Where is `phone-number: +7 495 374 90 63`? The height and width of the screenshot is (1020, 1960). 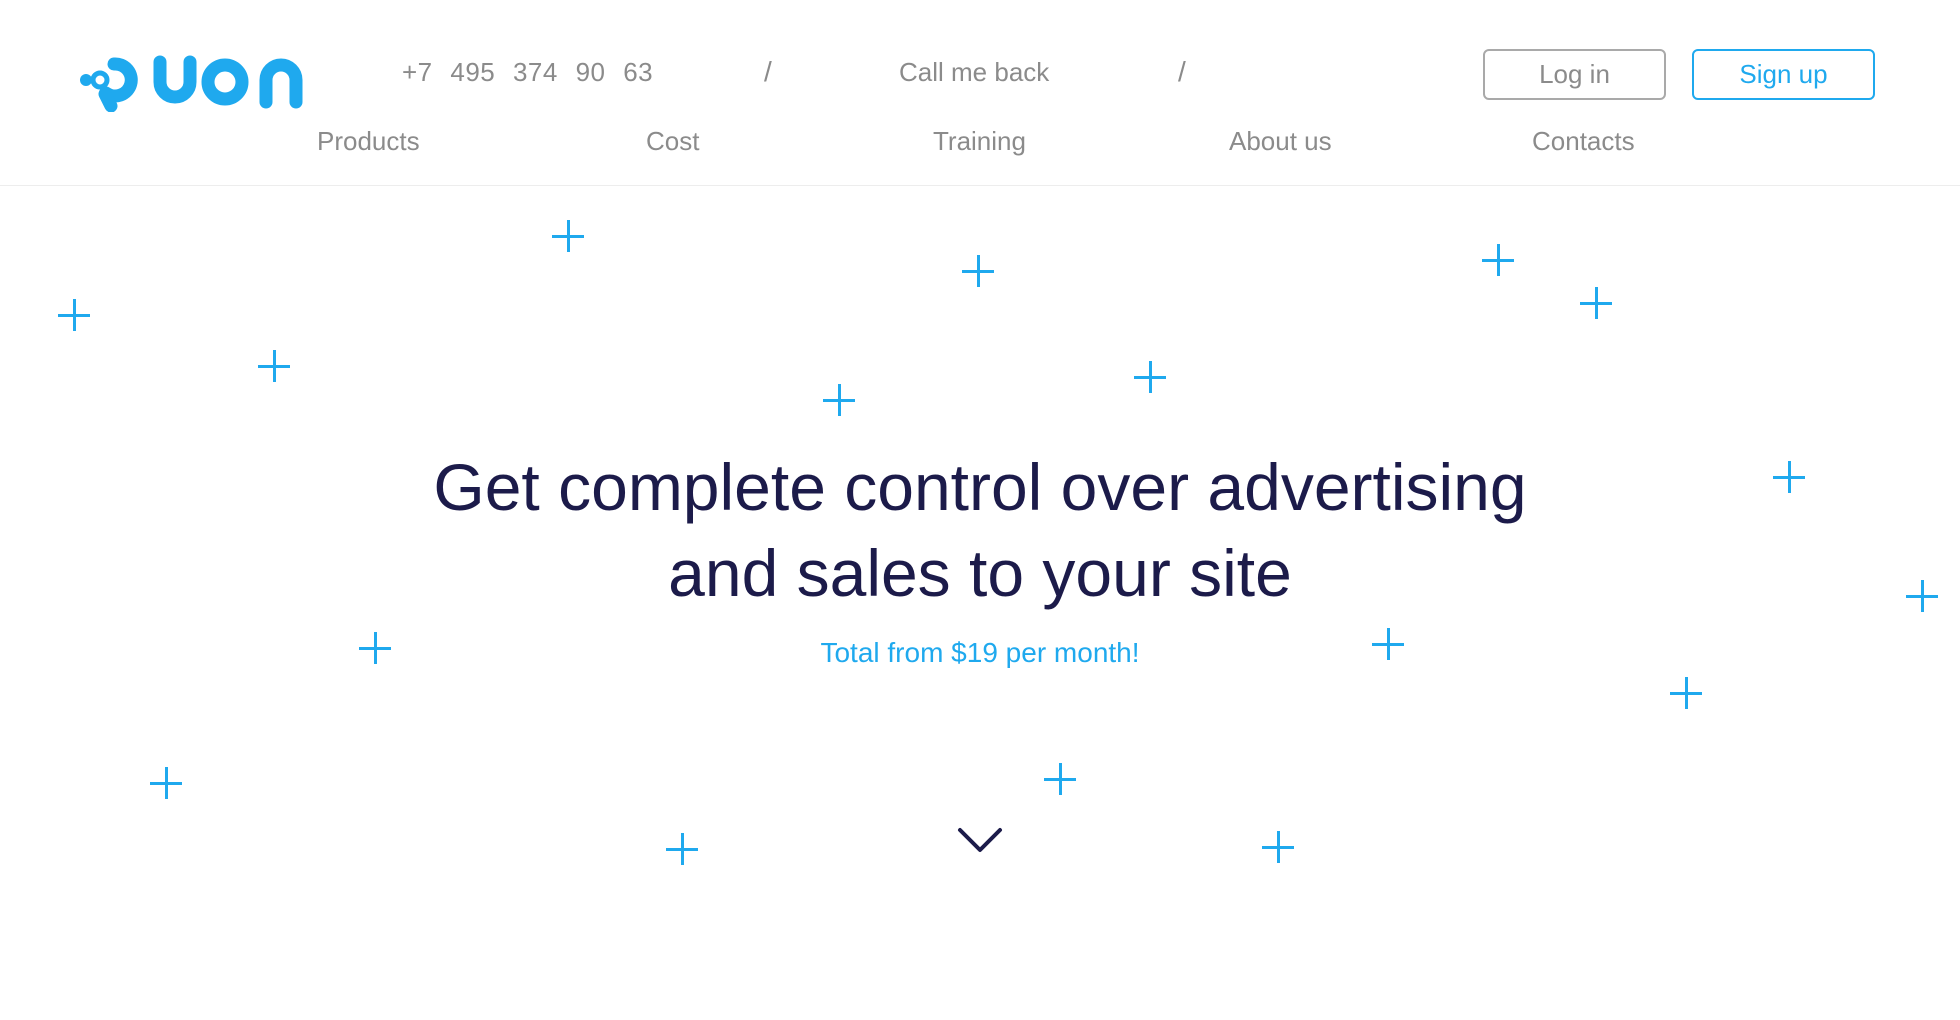 phone-number: +7 495 374 90 63 is located at coordinates (527, 72).